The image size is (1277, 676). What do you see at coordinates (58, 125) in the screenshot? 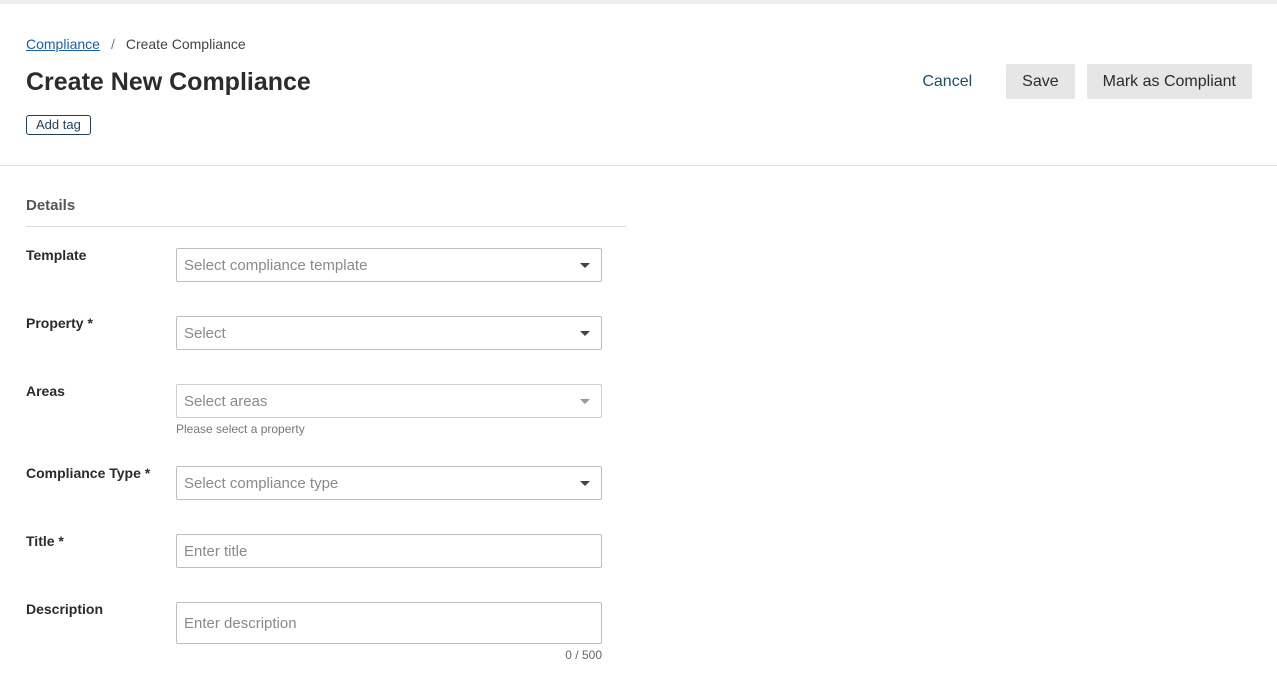
I see `add-tag-button: Add tag` at bounding box center [58, 125].